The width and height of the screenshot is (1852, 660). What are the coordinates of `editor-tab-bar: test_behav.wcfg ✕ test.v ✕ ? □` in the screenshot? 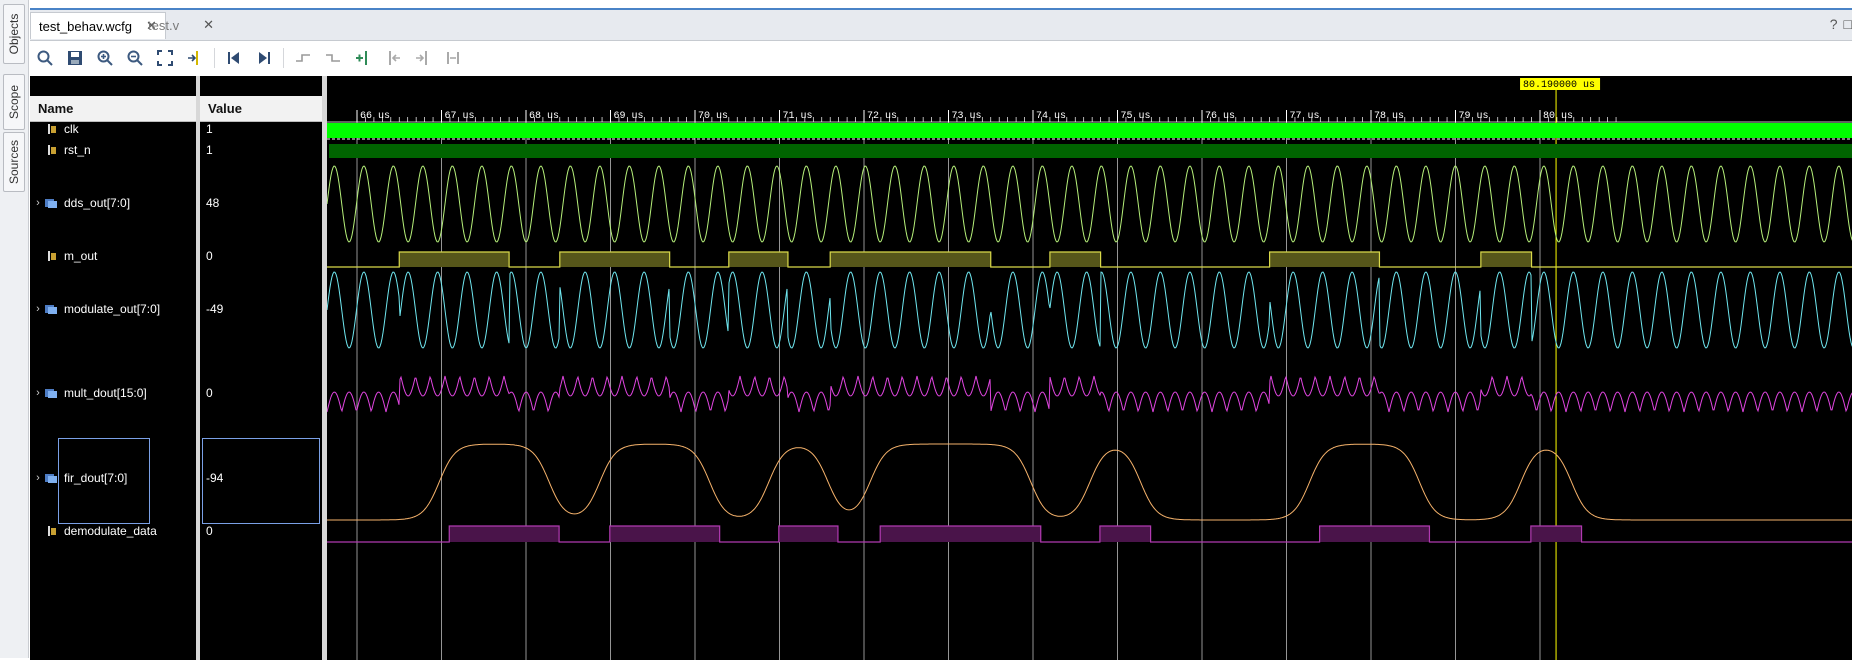 It's located at (941, 25).